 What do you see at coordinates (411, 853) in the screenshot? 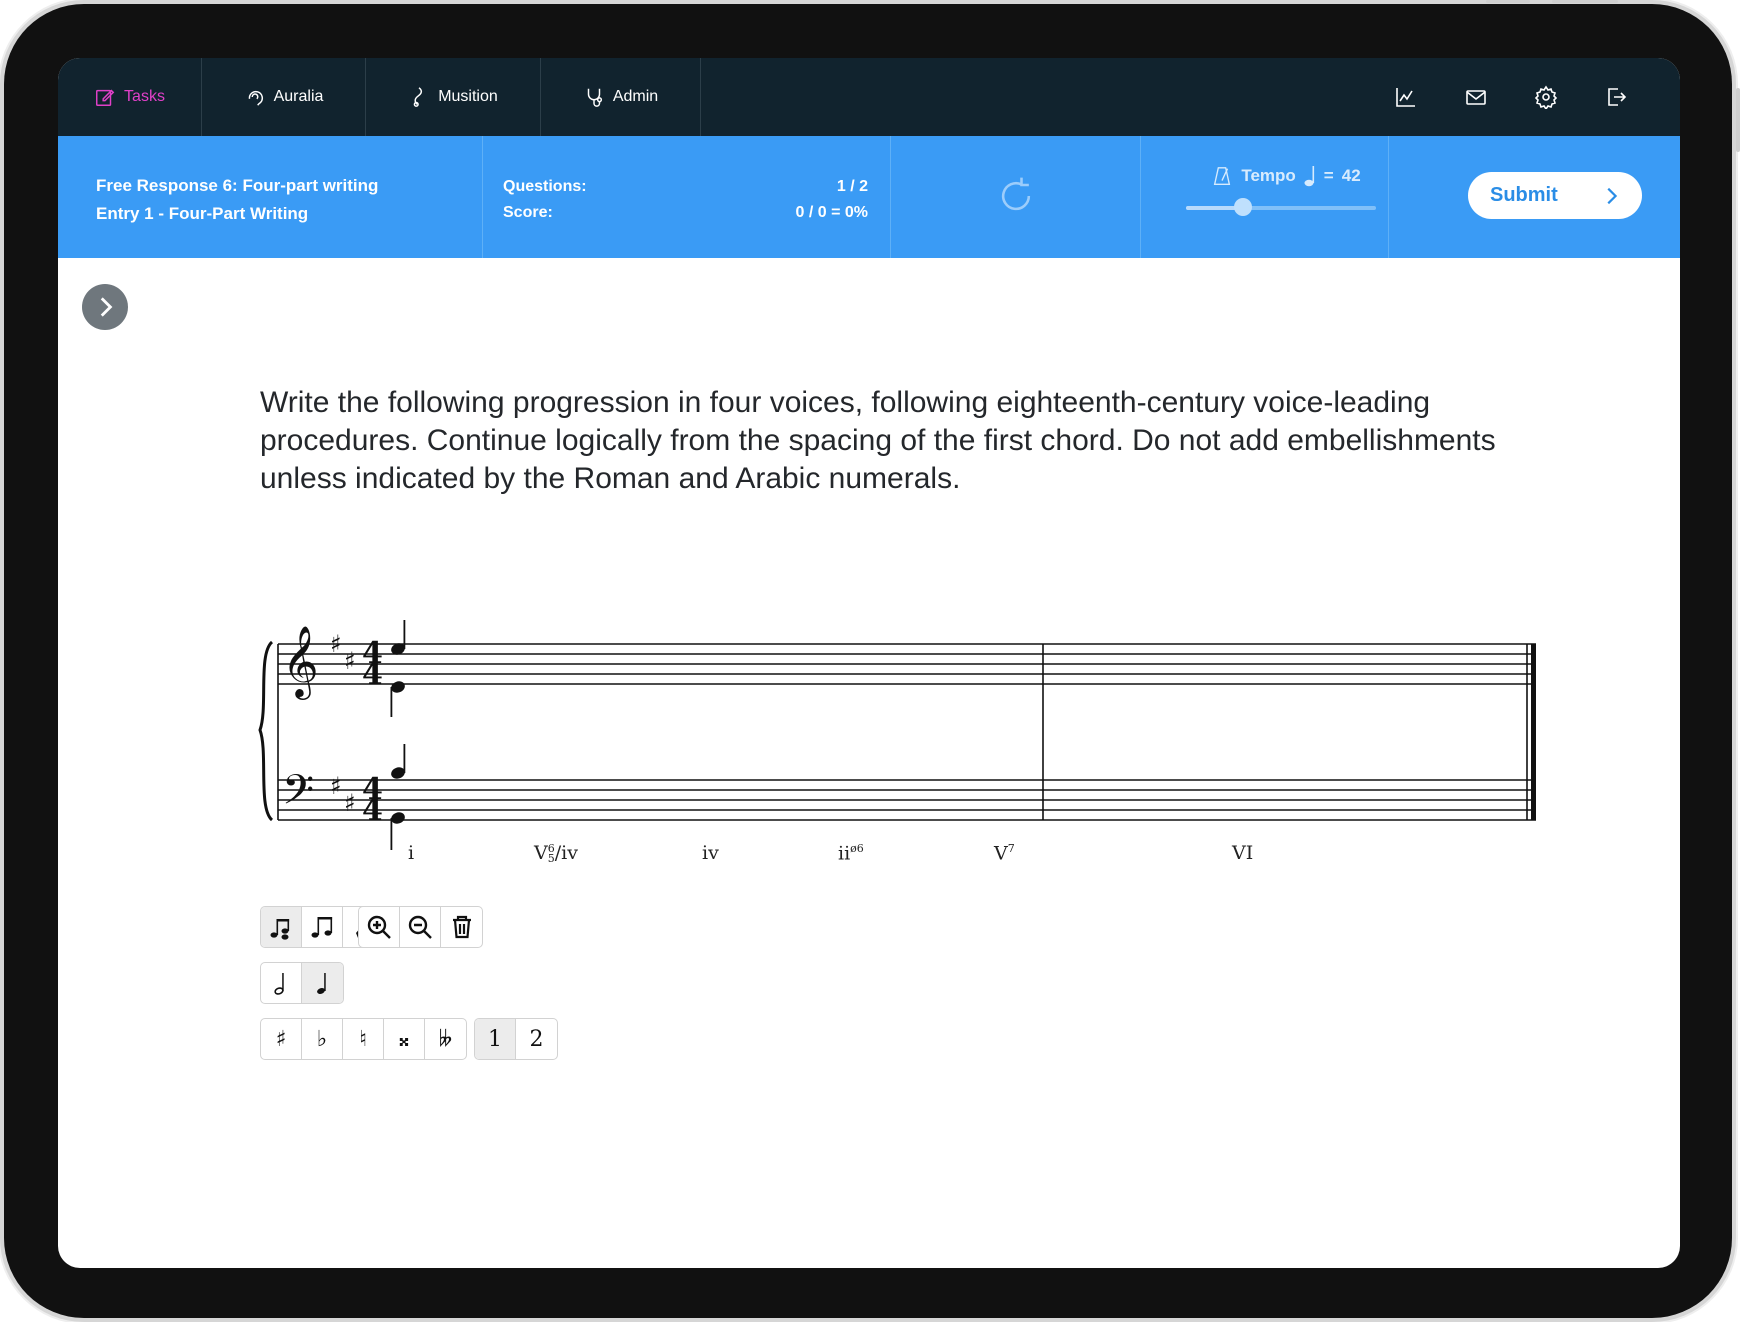
I see `chord-symbol: i` at bounding box center [411, 853].